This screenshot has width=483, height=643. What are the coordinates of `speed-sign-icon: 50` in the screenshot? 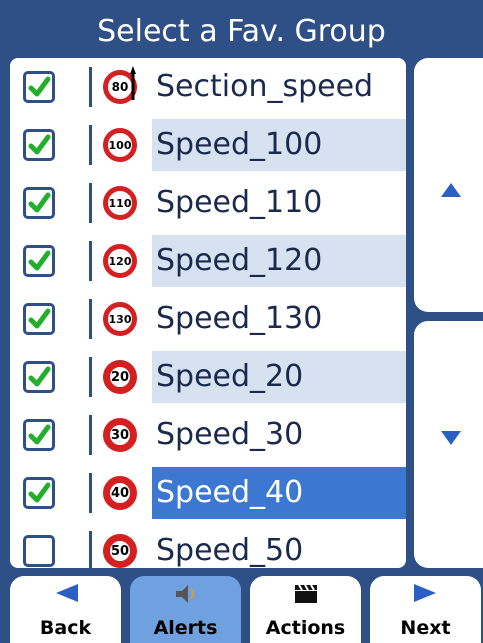 It's located at (120, 551).